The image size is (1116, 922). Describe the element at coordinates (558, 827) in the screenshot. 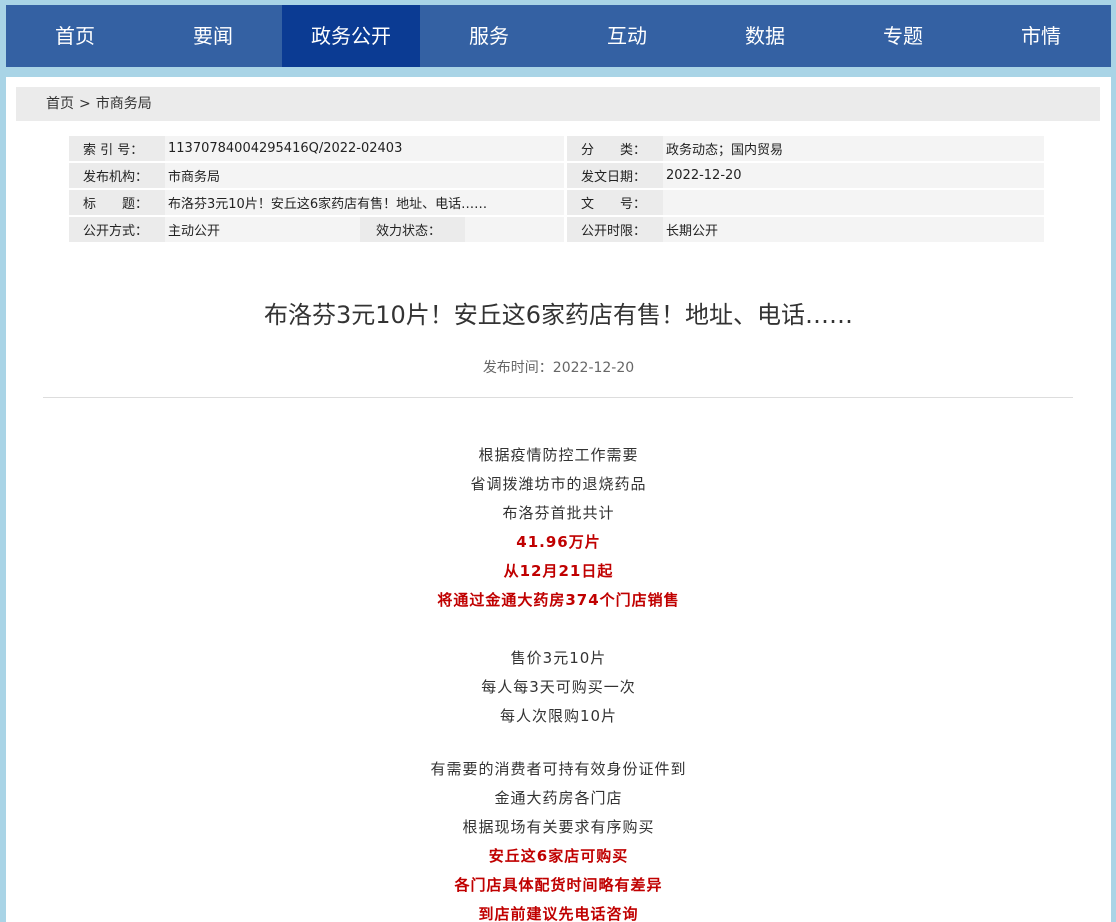

I see `paragraph-line: 根据现场有关要求有序购买` at that location.